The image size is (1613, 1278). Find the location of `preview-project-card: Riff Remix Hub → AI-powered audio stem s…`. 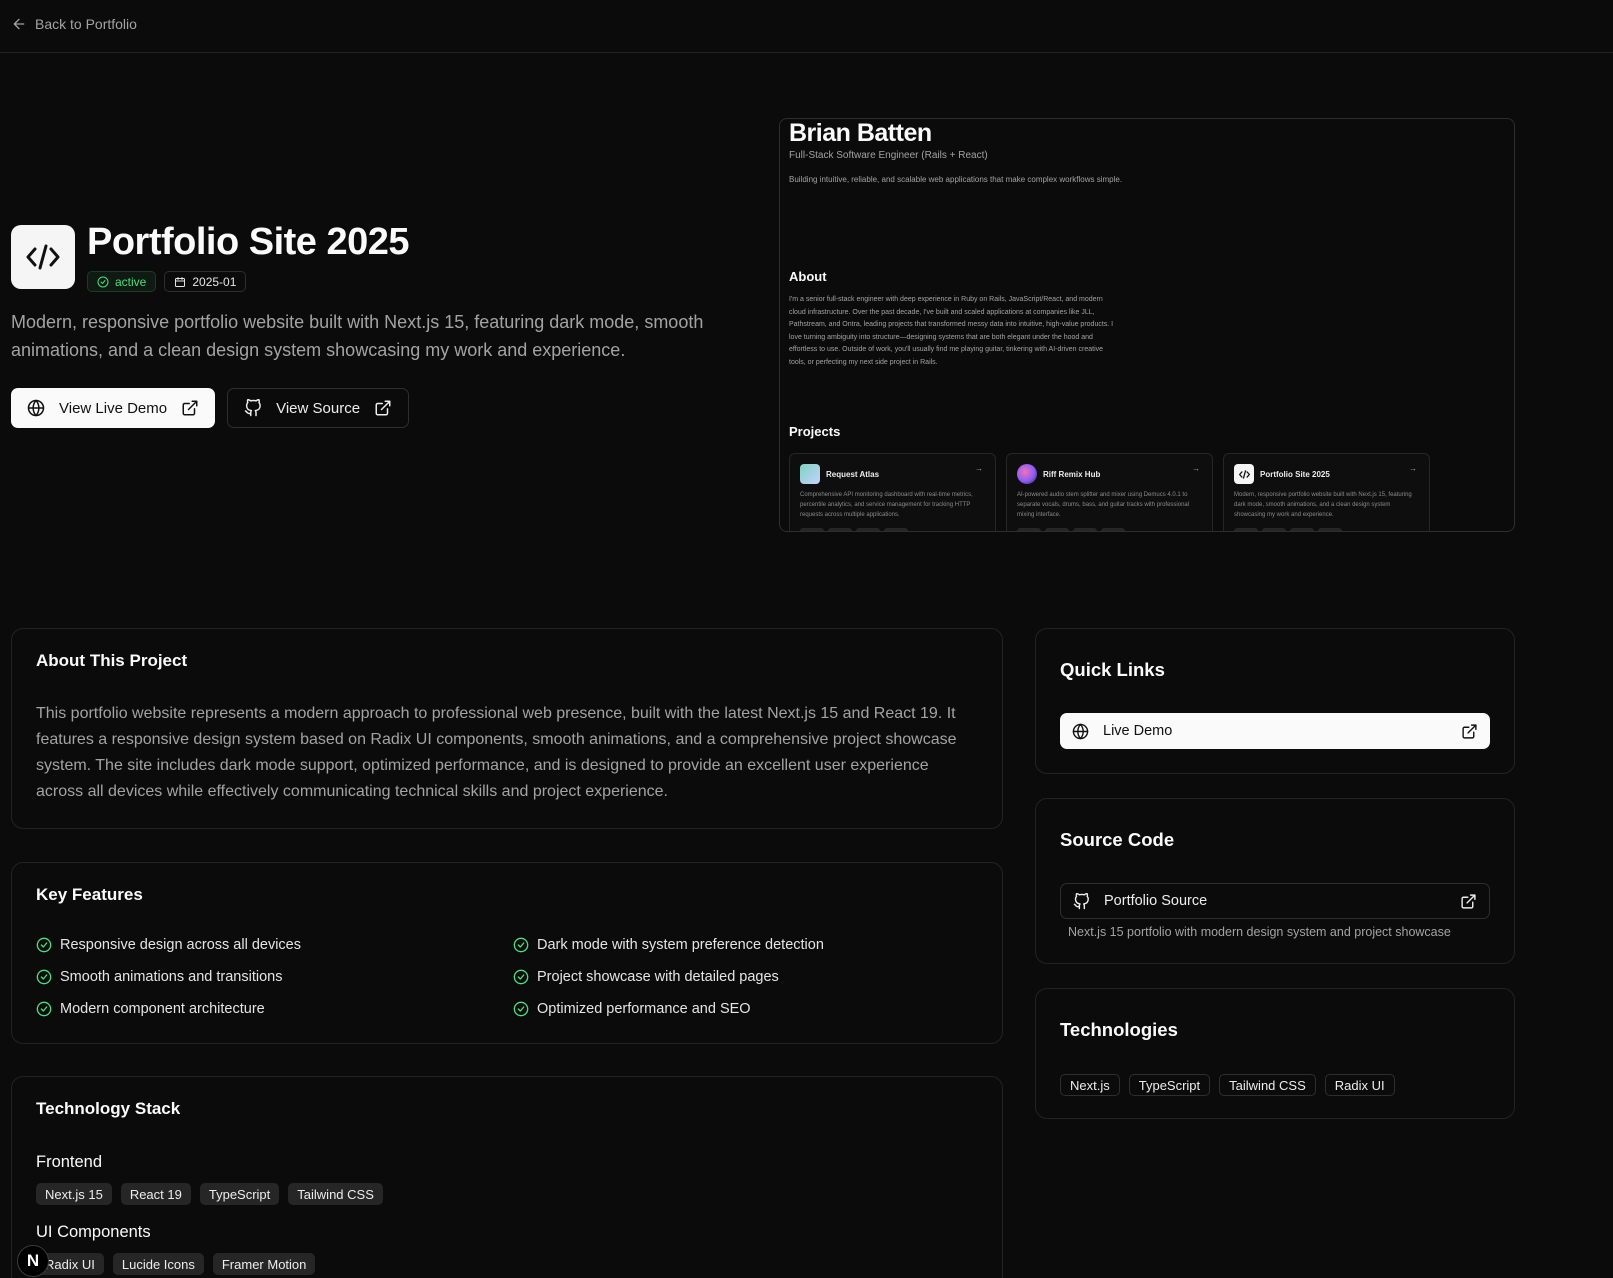

preview-project-card: Riff Remix Hub → AI-powered audio stem s… is located at coordinates (1109, 492).